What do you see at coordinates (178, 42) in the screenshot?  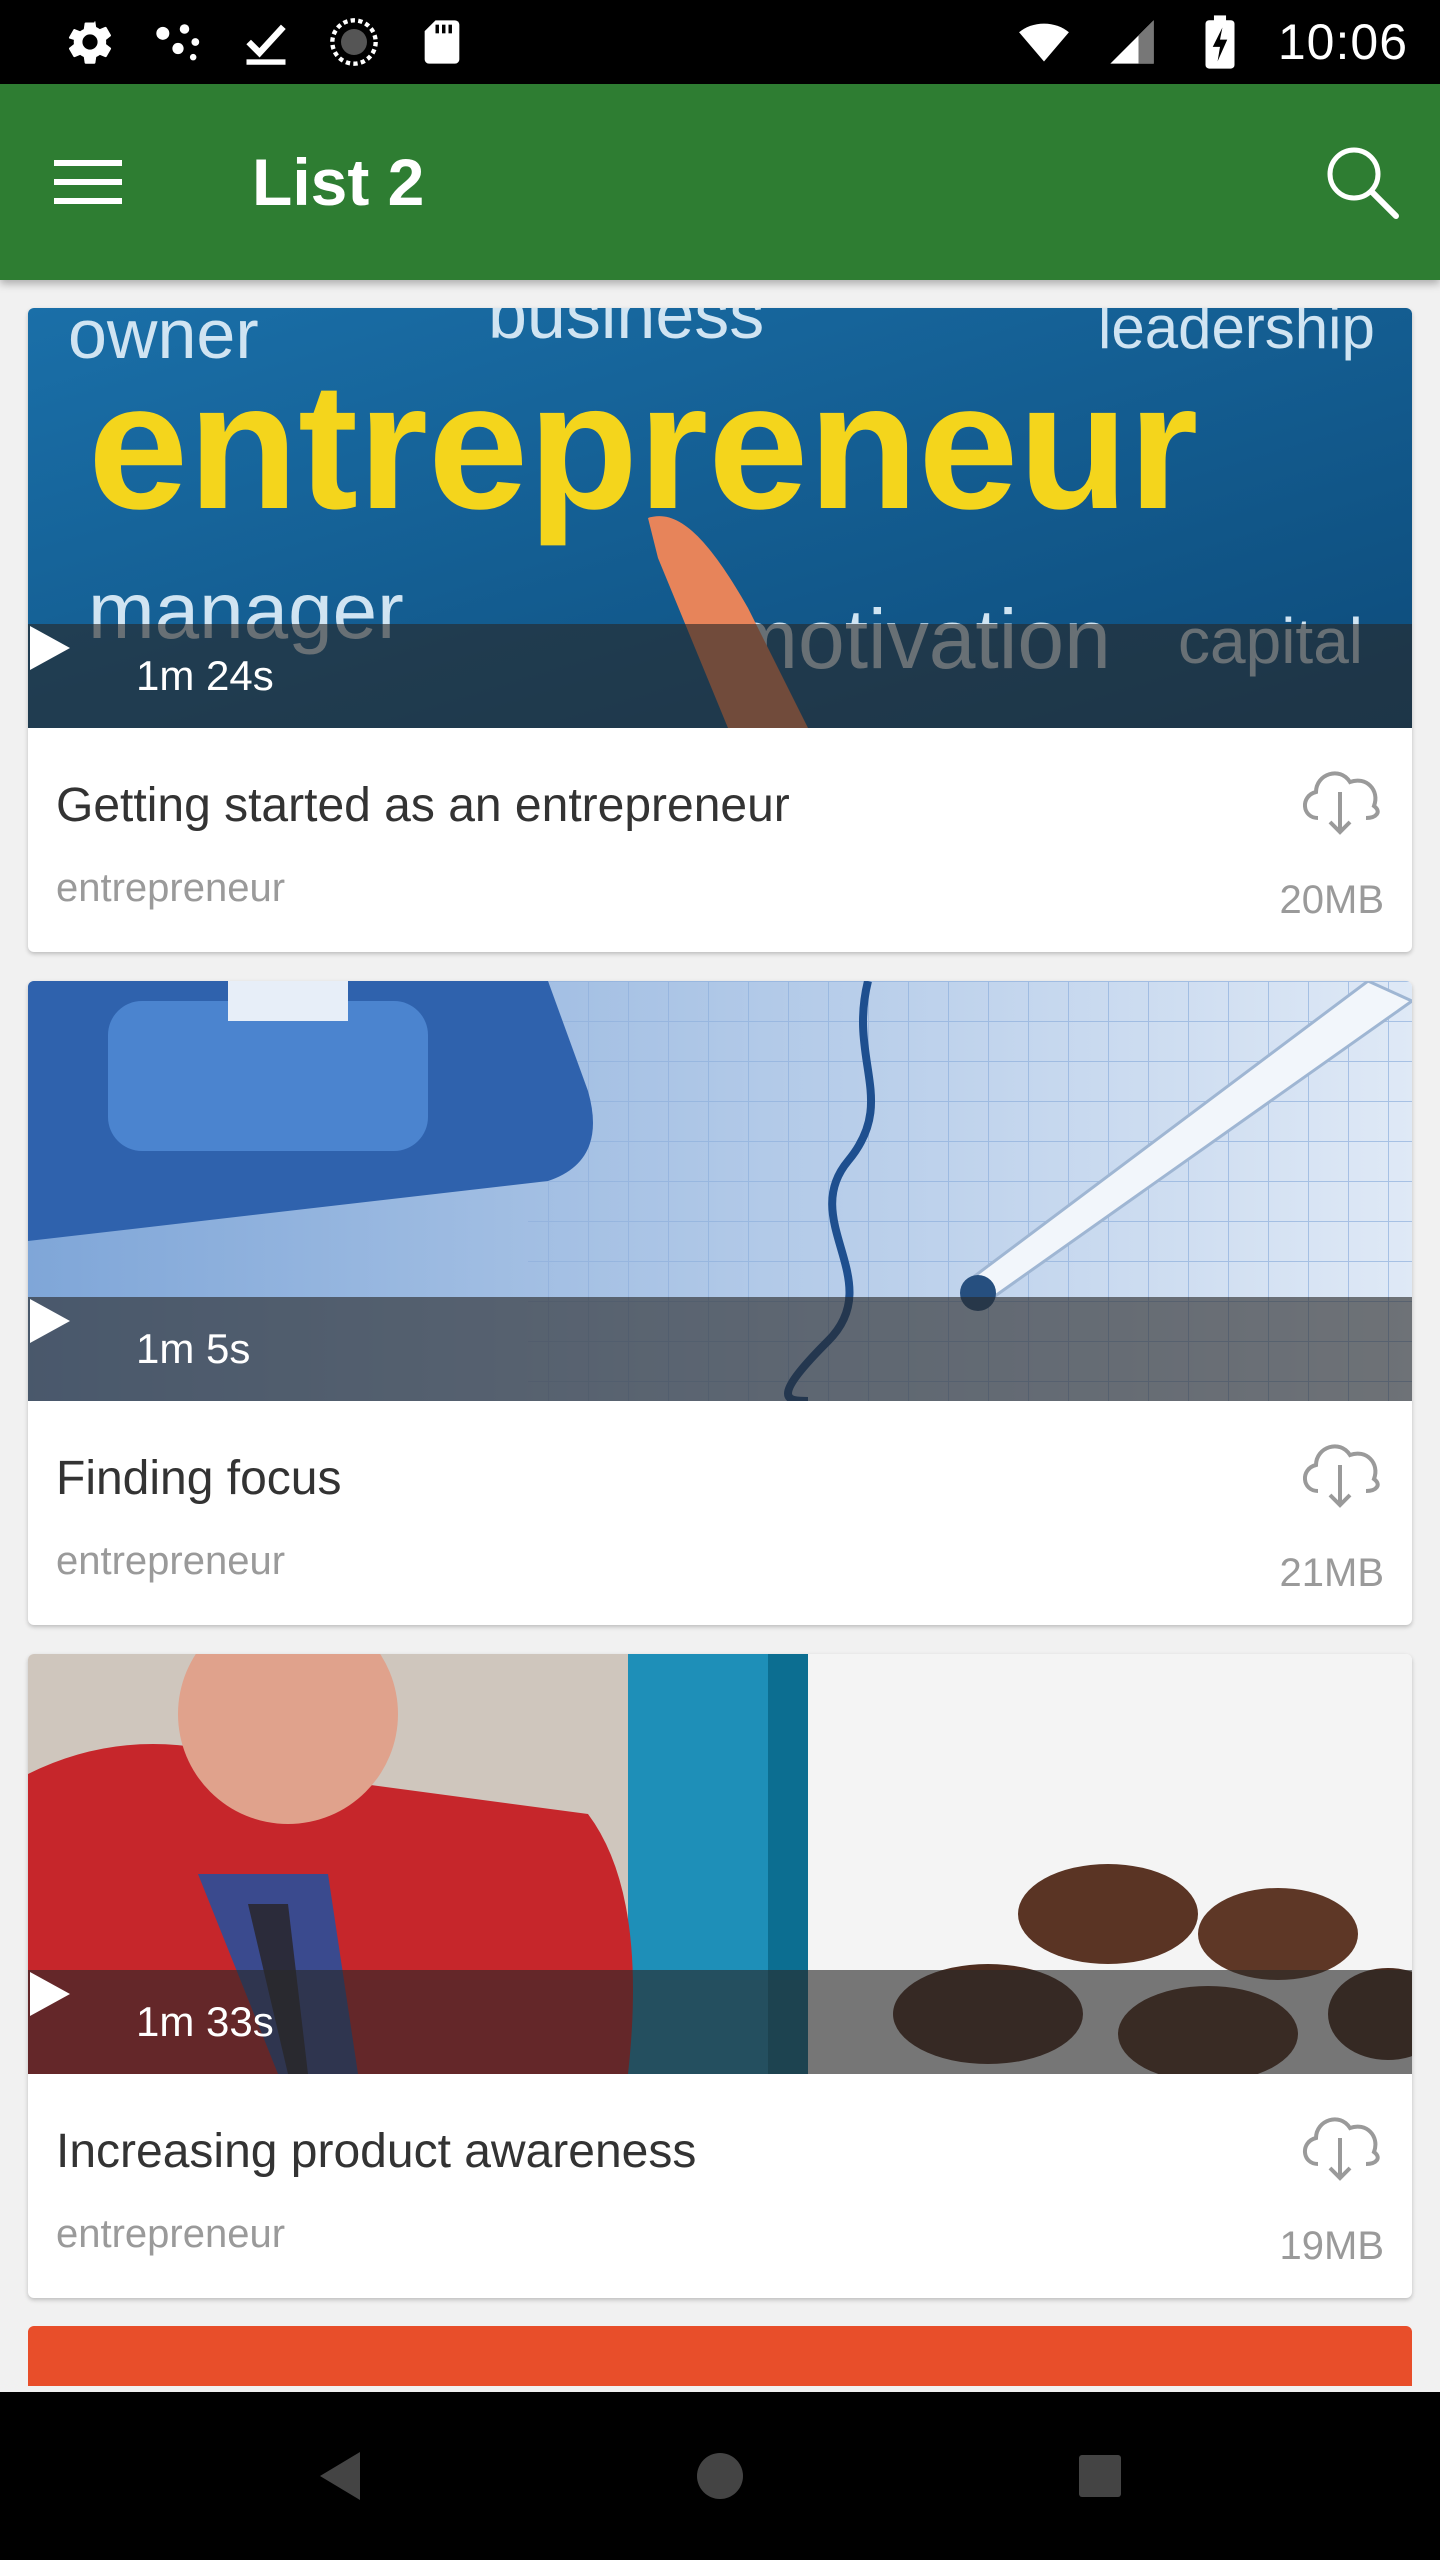 I see `dots-icon` at bounding box center [178, 42].